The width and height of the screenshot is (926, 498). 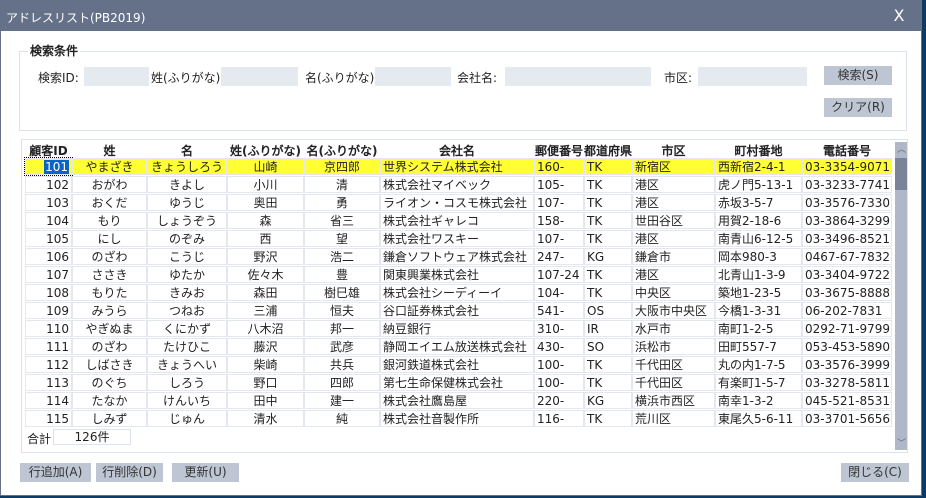 What do you see at coordinates (457, 346) in the screenshot?
I see `cell-company: 静岡エイエム放送株式会社` at bounding box center [457, 346].